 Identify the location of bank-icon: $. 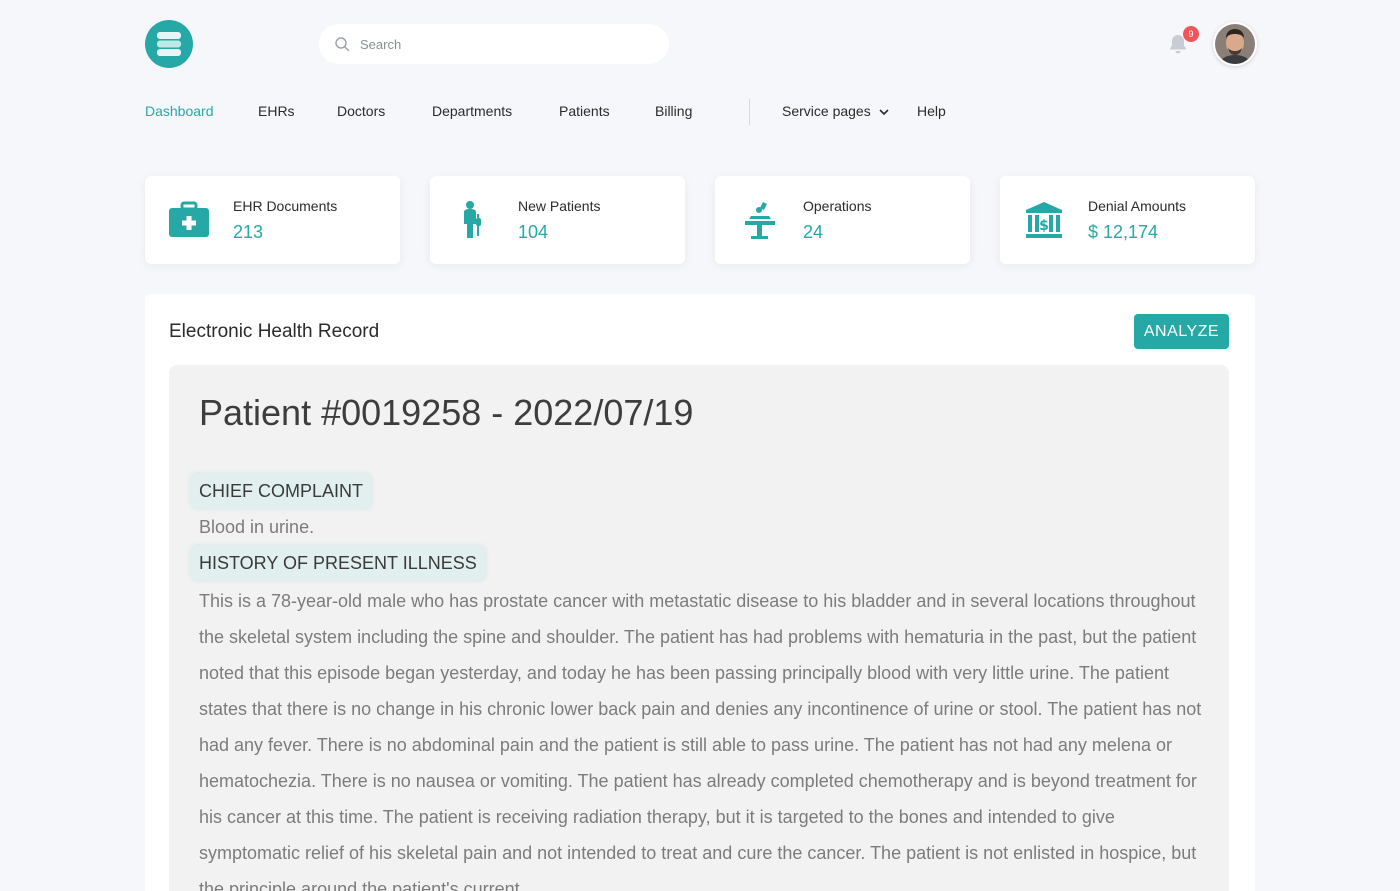
(1044, 220).